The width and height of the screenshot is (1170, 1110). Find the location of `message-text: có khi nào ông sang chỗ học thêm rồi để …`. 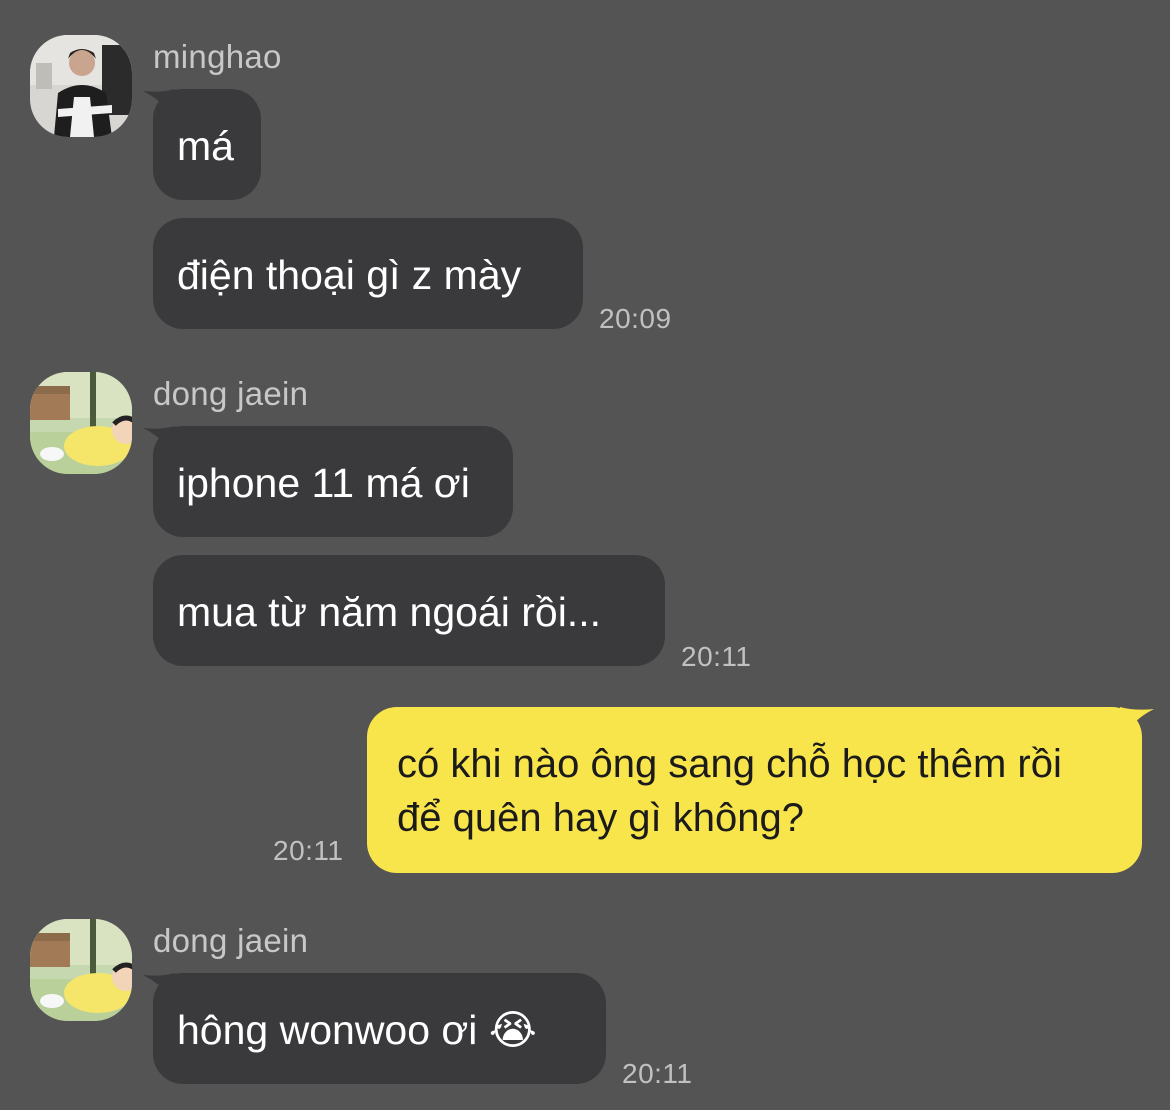

message-text: có khi nào ông sang chỗ học thêm rồi để … is located at coordinates (729, 791).